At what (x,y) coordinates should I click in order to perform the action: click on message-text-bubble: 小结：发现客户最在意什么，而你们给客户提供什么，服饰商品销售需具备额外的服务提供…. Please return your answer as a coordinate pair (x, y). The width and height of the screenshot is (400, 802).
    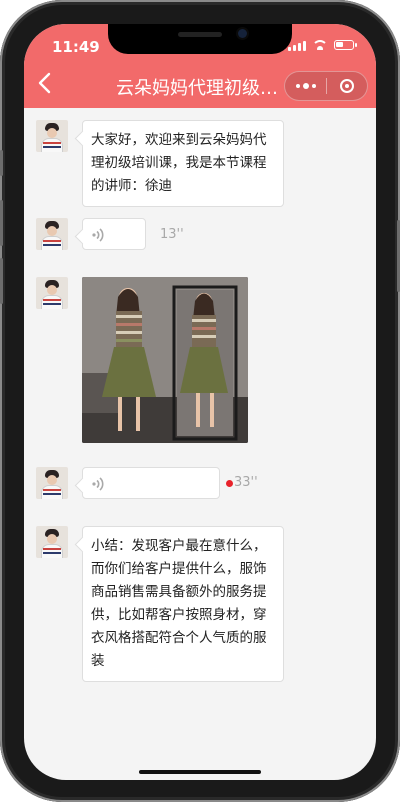
    Looking at the image, I should click on (183, 604).